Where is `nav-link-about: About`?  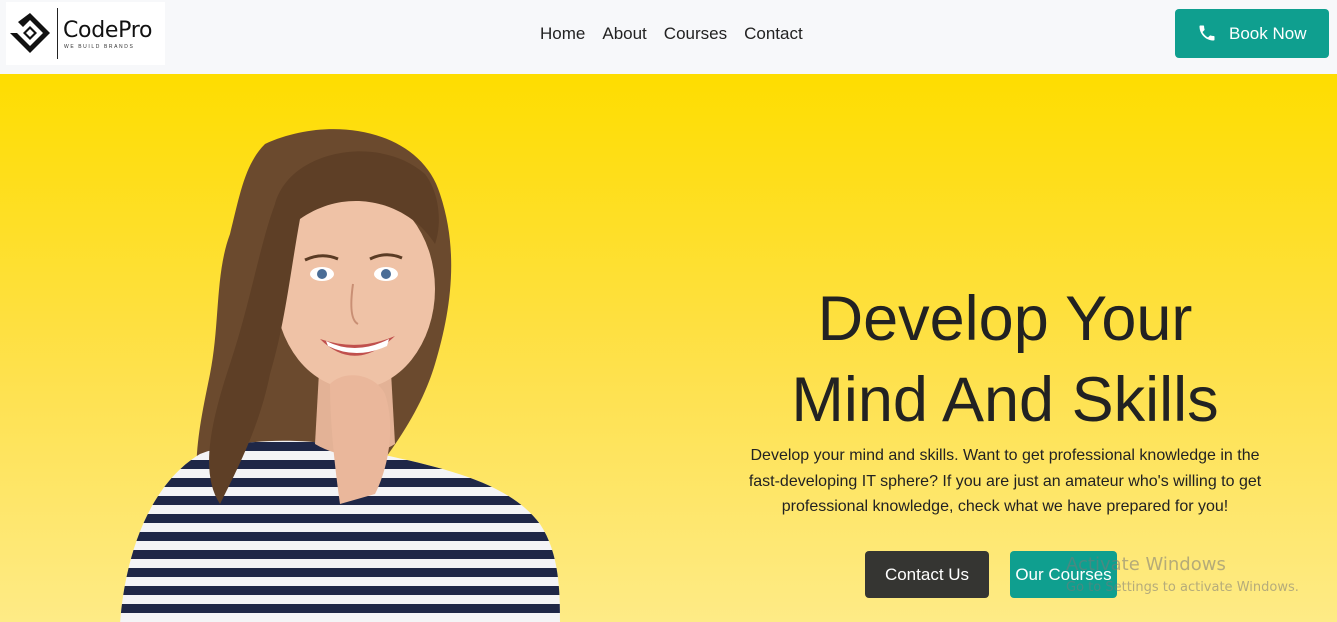 nav-link-about: About is located at coordinates (624, 34).